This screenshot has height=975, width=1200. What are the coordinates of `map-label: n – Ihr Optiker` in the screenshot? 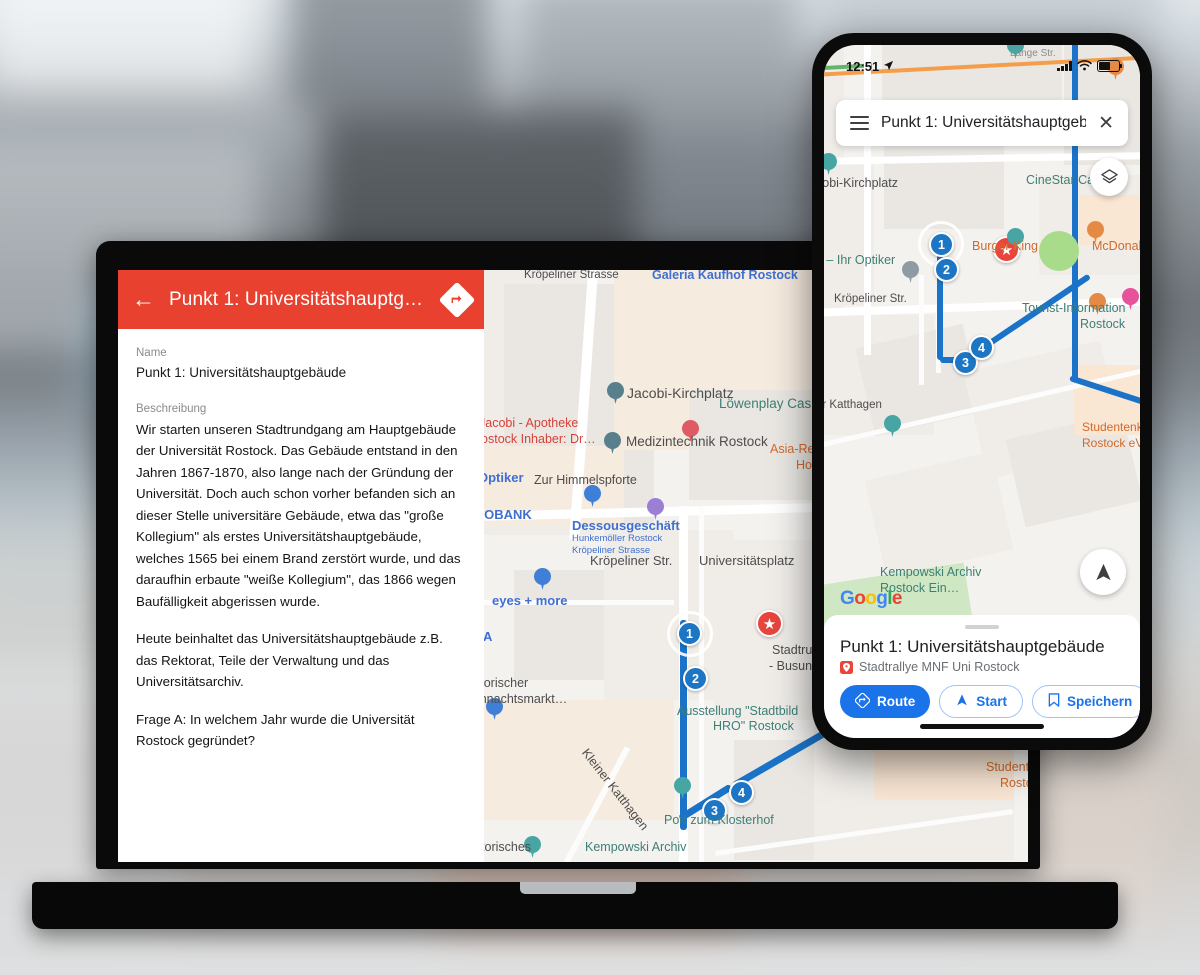 It's located at (860, 260).